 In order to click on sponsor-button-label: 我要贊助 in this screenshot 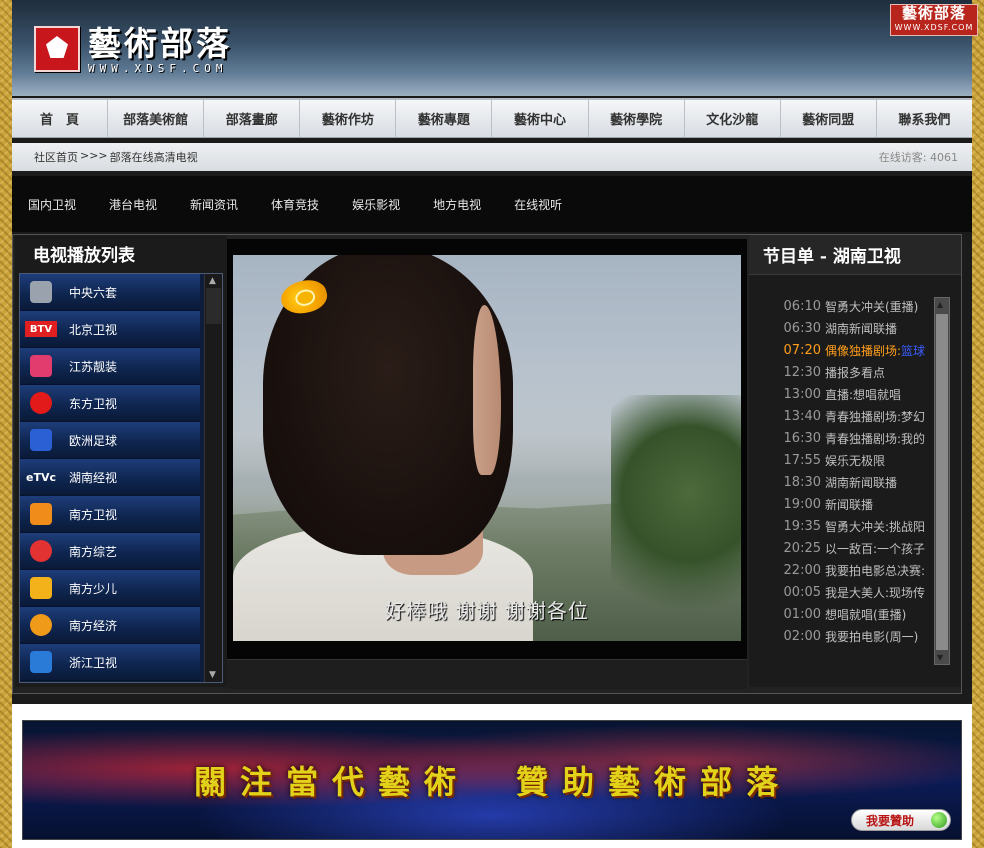, I will do `click(890, 820)`.